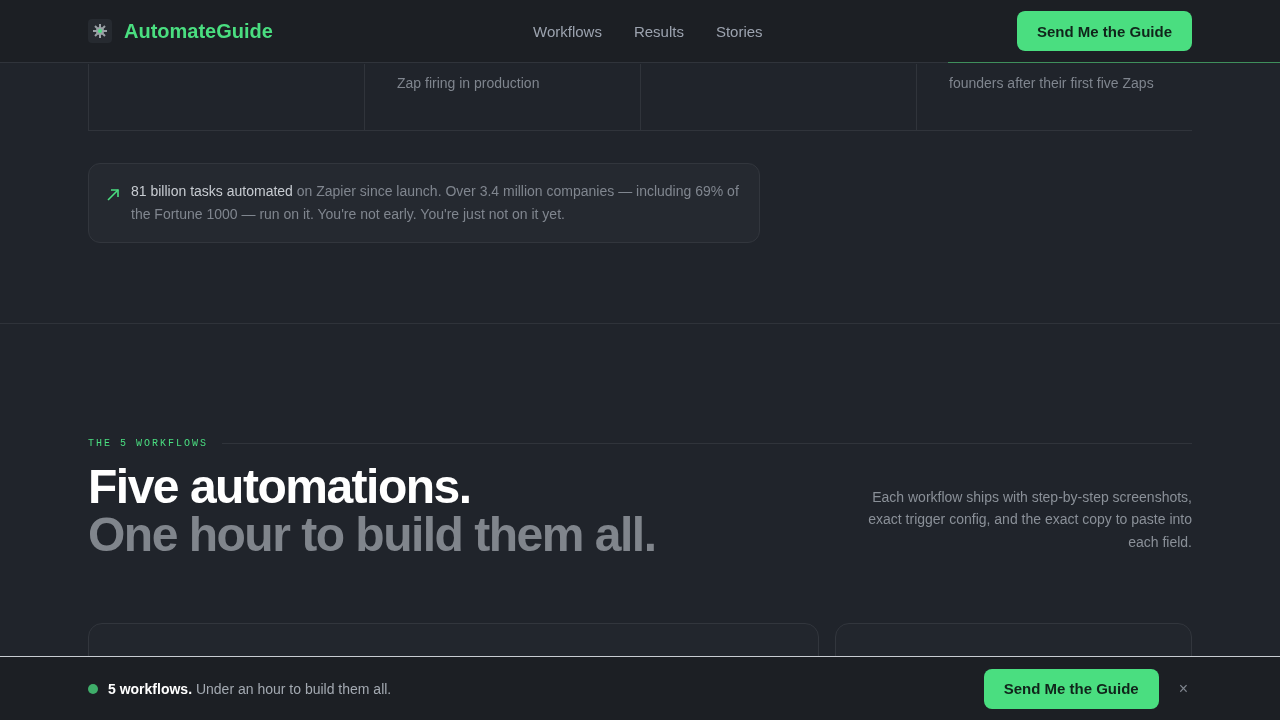  Describe the element at coordinates (468, 83) in the screenshot. I see `stat-caption: Zap firing in production` at that location.